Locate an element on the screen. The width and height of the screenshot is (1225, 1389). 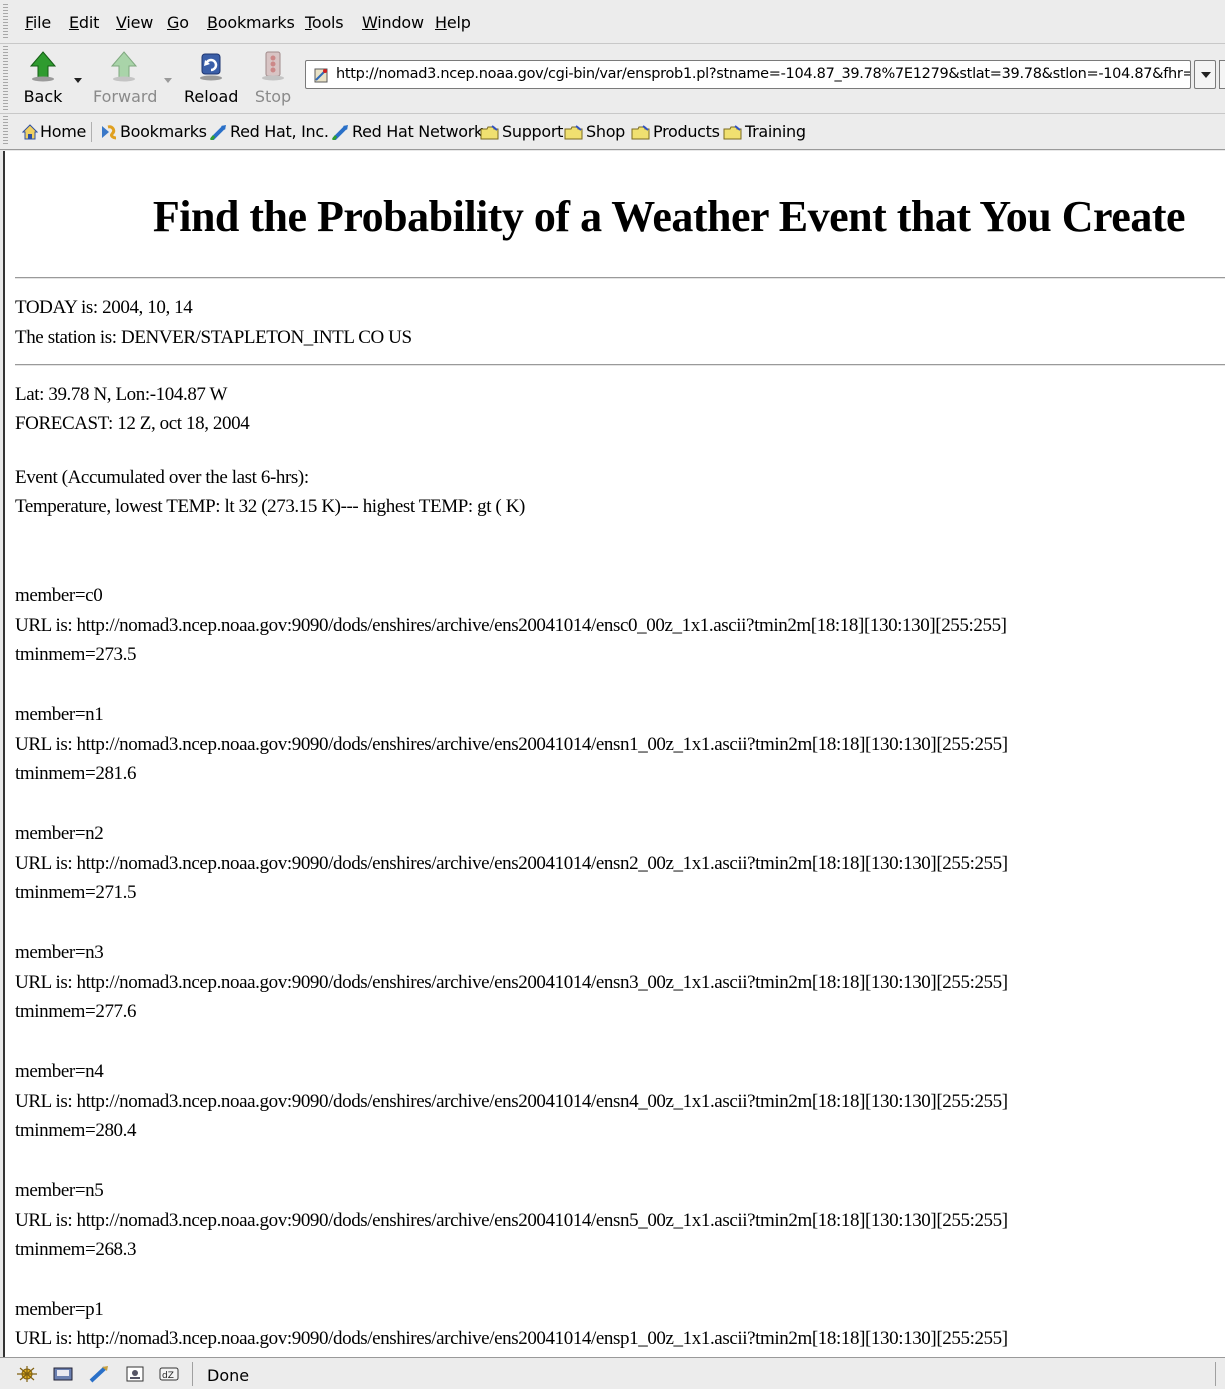
member-tmin: tminmem=281.6 is located at coordinates (76, 773).